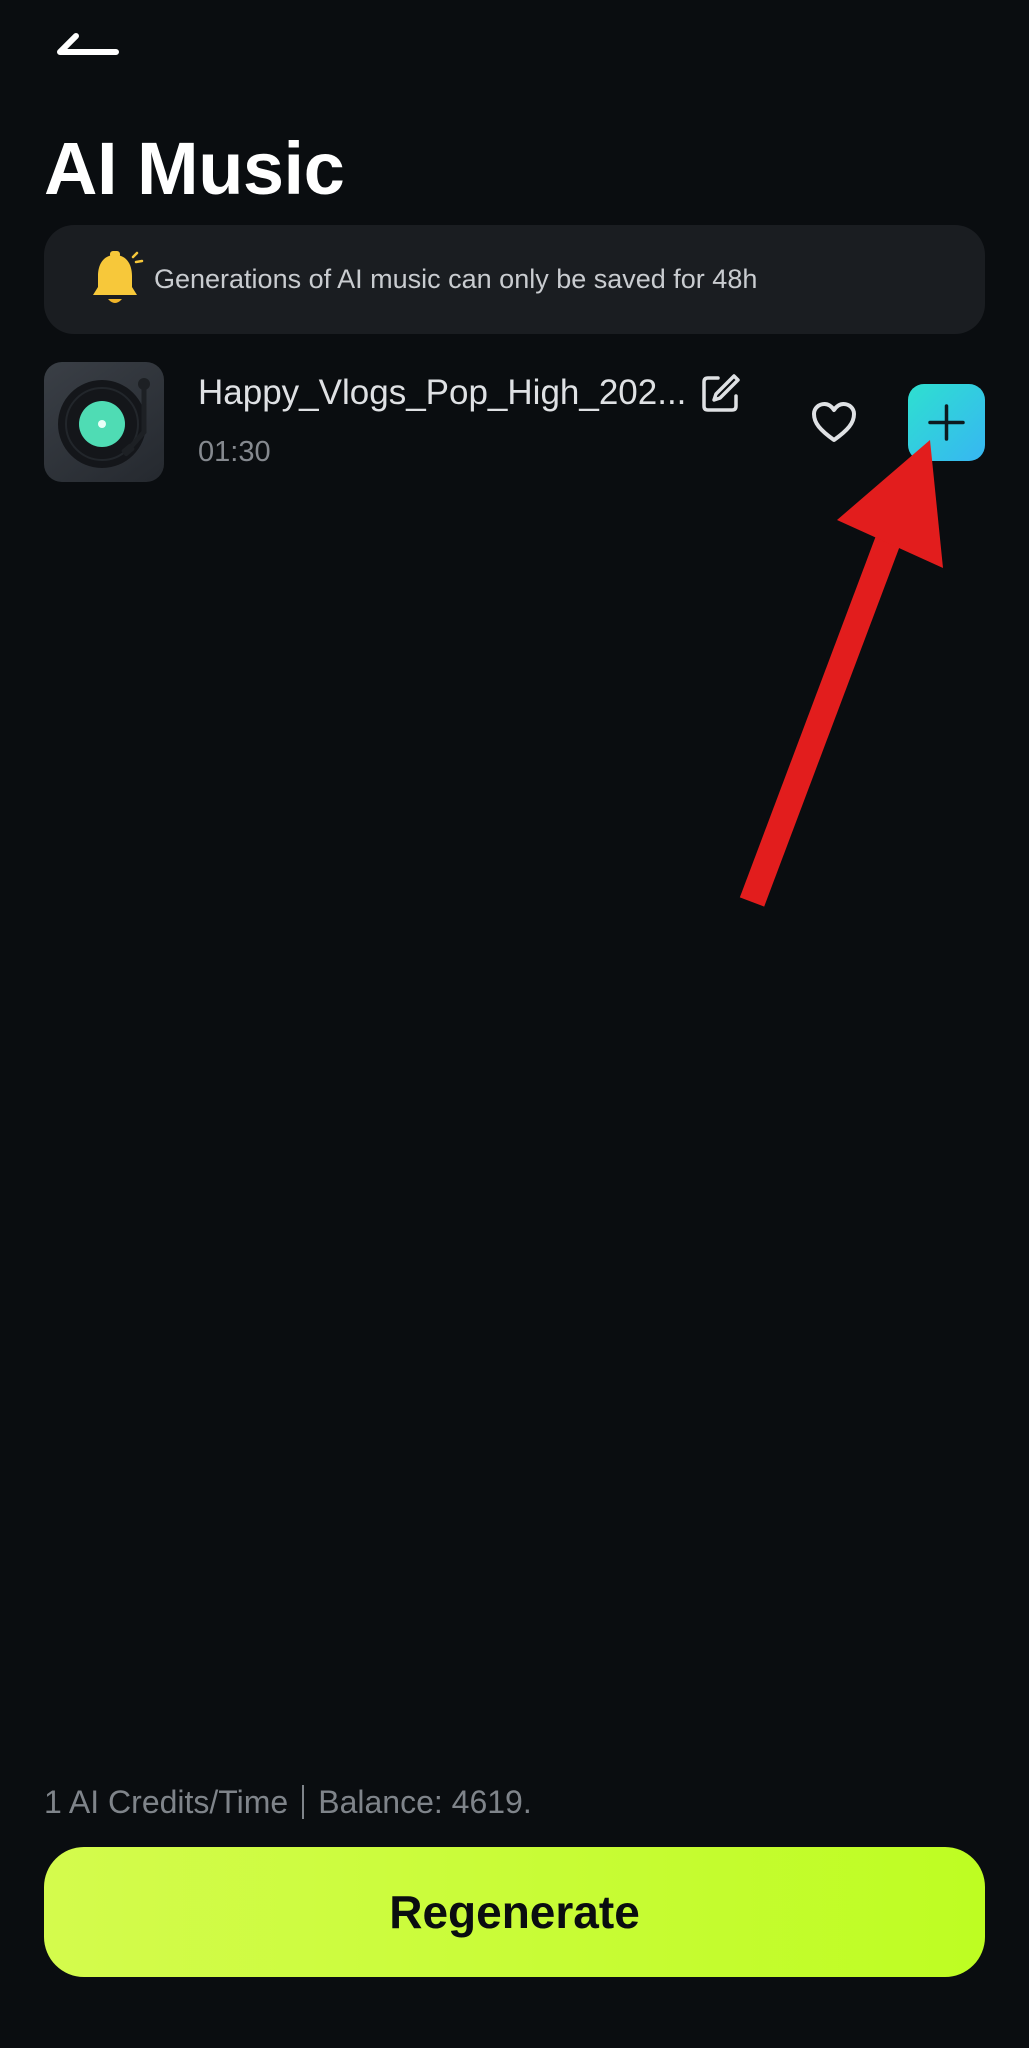 This screenshot has height=2048, width=1029. I want to click on credits-info: 1 AI Credits/Time Balance: 4619., so click(288, 1802).